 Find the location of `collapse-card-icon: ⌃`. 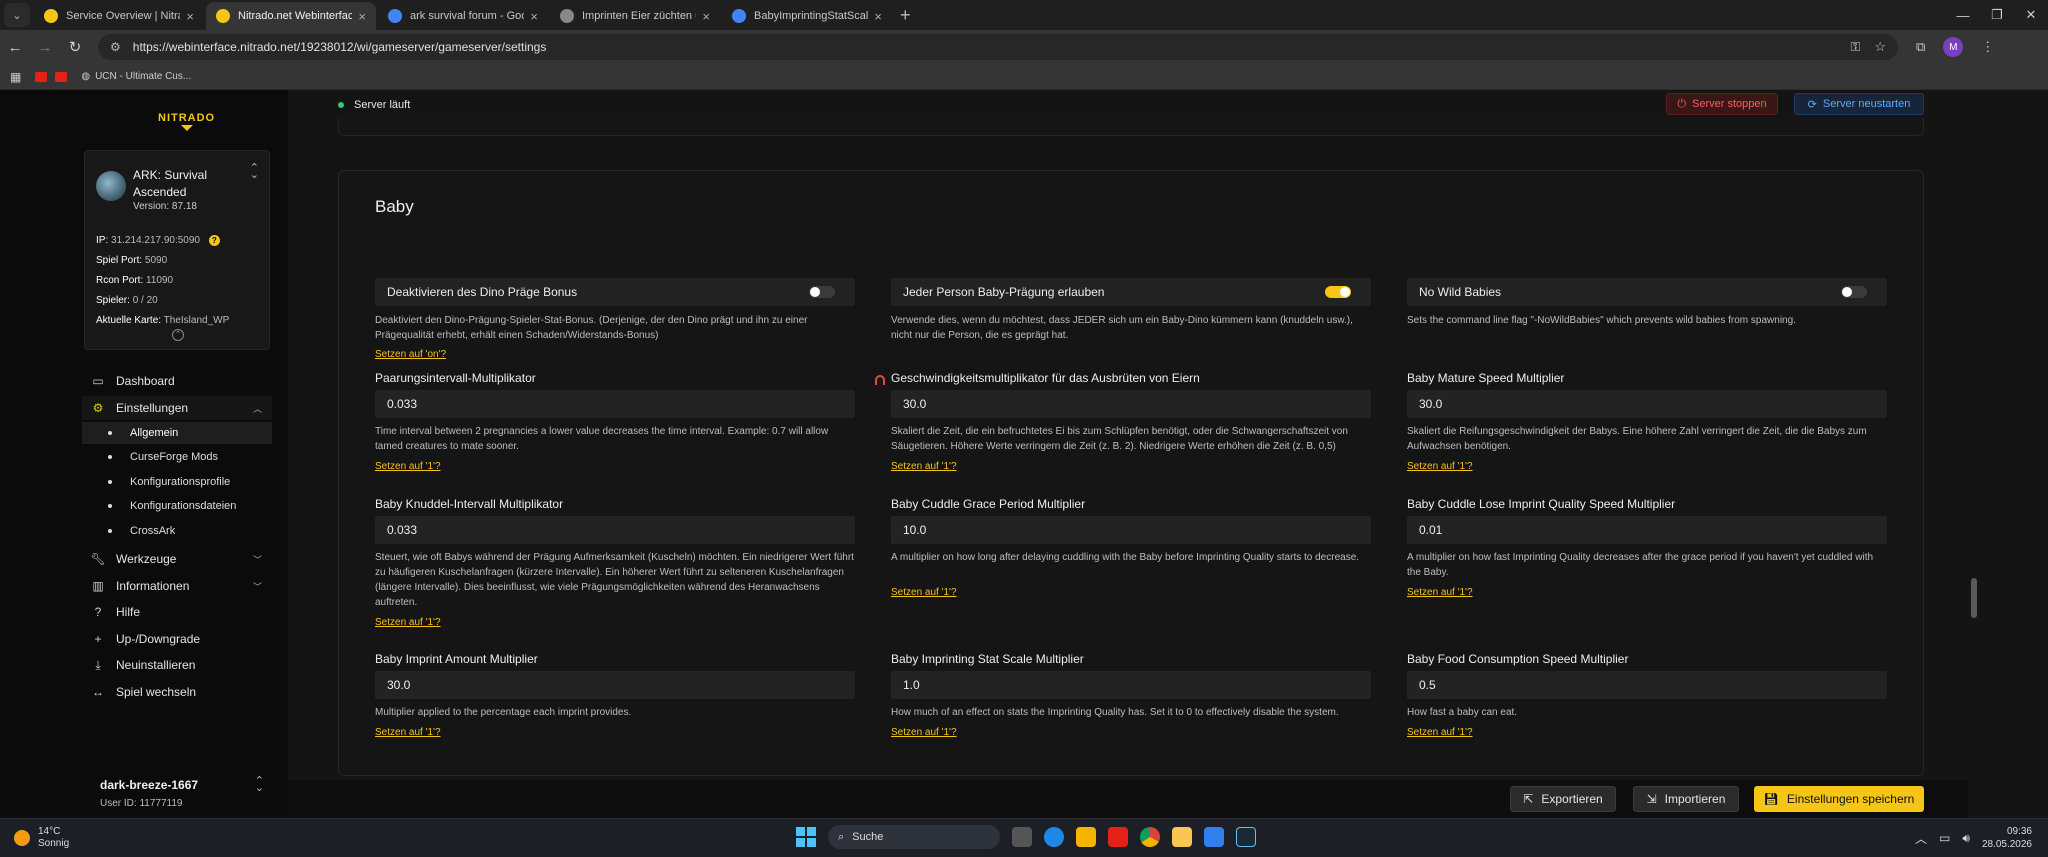

collapse-card-icon: ⌃ is located at coordinates (178, 335).